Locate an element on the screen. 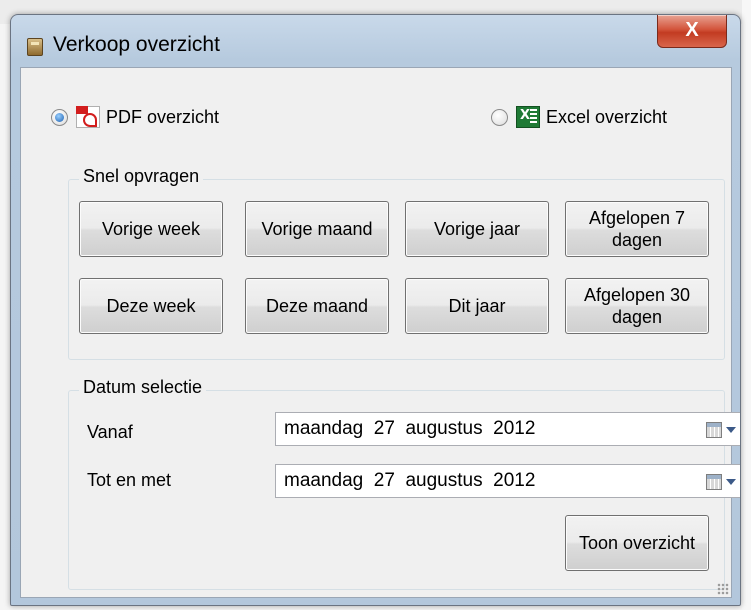 Image resolution: width=751 pixels, height=610 pixels. title-bar: Verkoop overzicht X is located at coordinates (375, 40).